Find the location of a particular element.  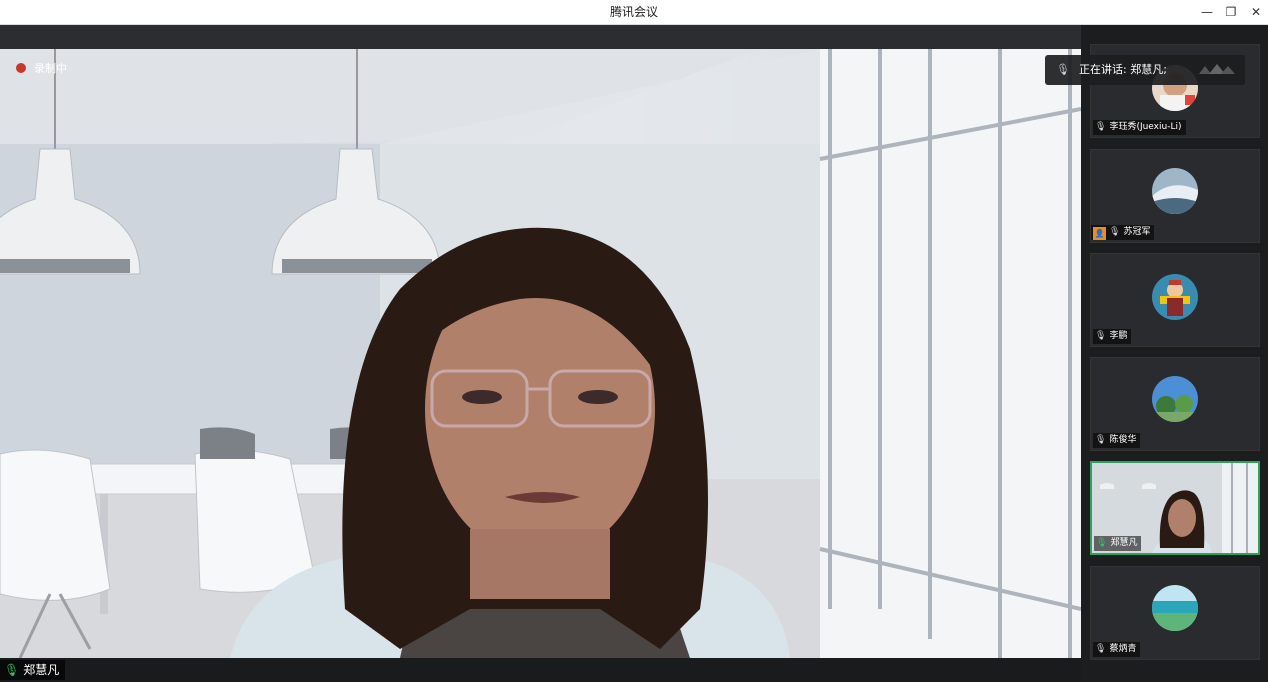

participant-tile: 🎙 陈俊华 is located at coordinates (1175, 404).